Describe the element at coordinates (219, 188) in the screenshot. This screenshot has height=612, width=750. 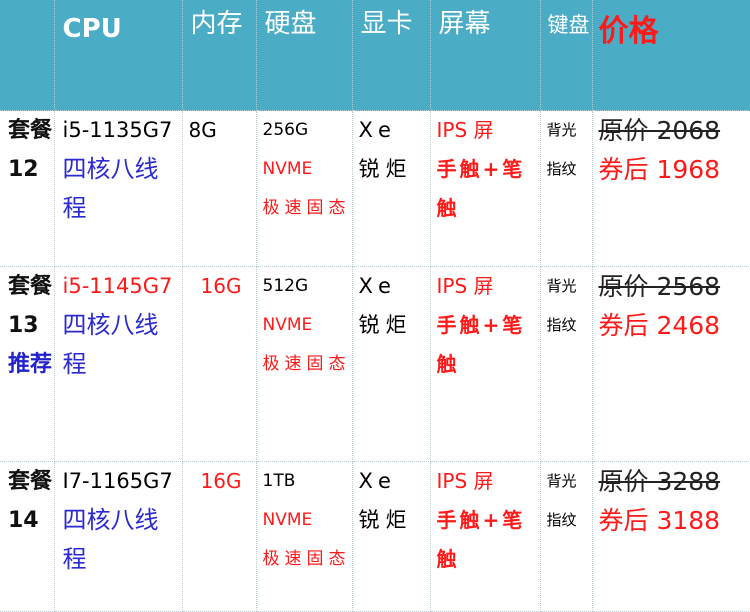
I see `memory-cell: 8G` at that location.